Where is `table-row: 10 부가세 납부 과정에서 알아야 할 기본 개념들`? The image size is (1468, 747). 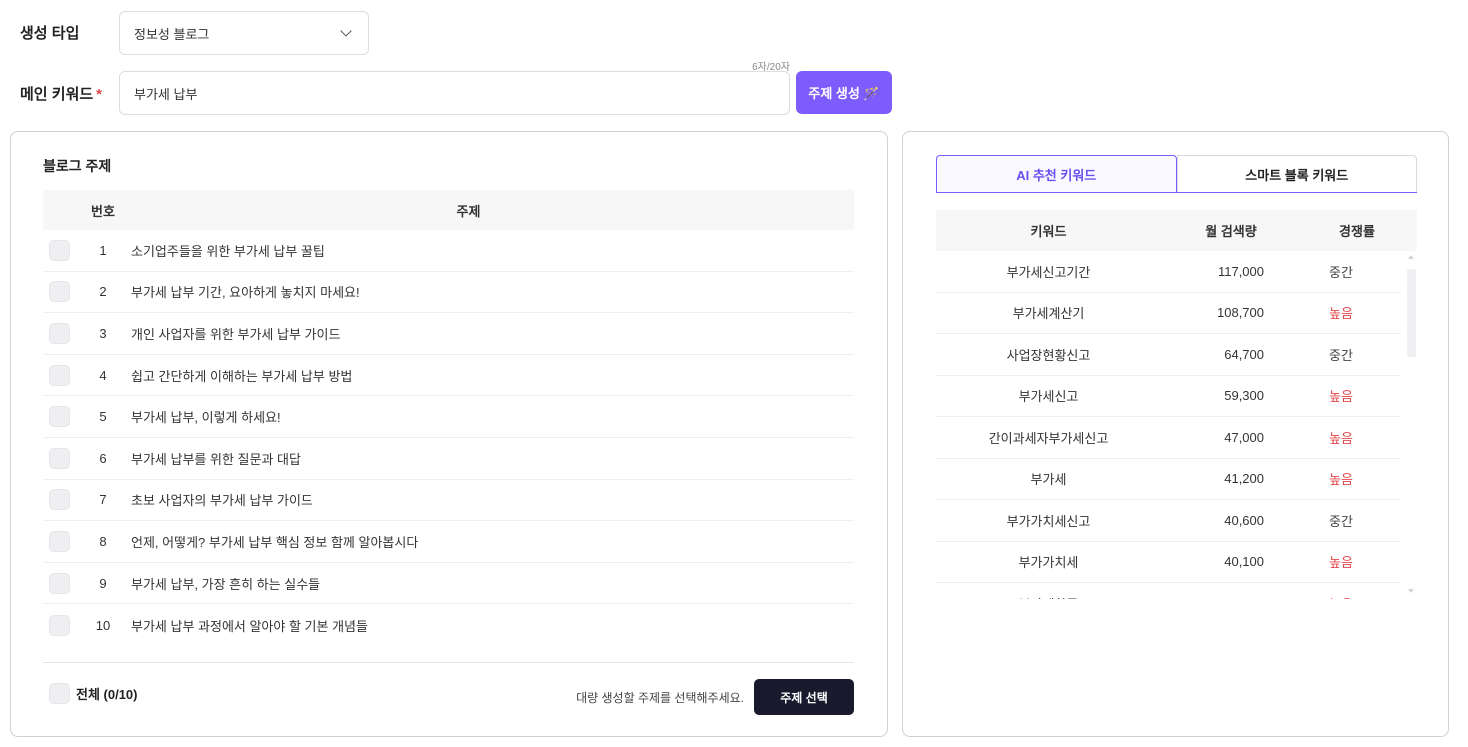
table-row: 10 부가세 납부 과정에서 알아야 할 기본 개념들 is located at coordinates (448, 625).